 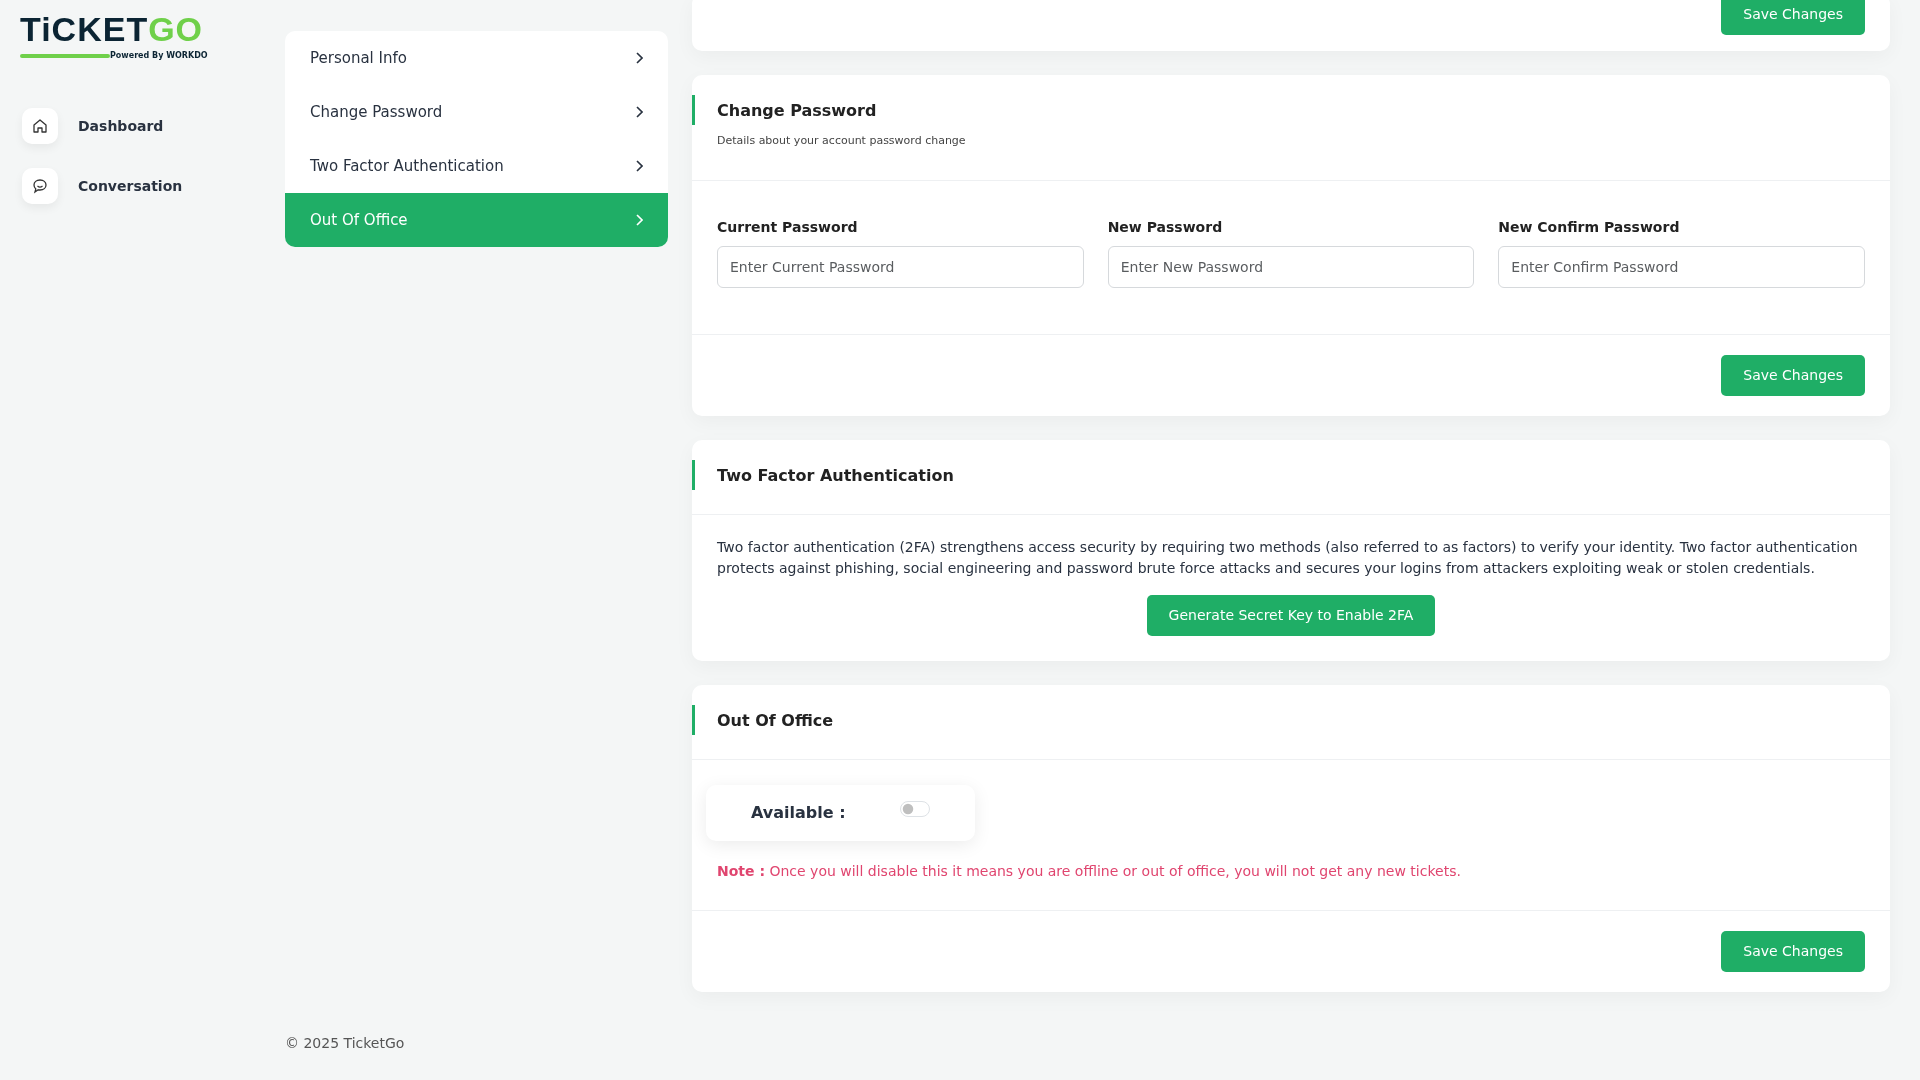 What do you see at coordinates (114, 37) in the screenshot?
I see `logo: TiCKETGO Powered By WORKDO` at bounding box center [114, 37].